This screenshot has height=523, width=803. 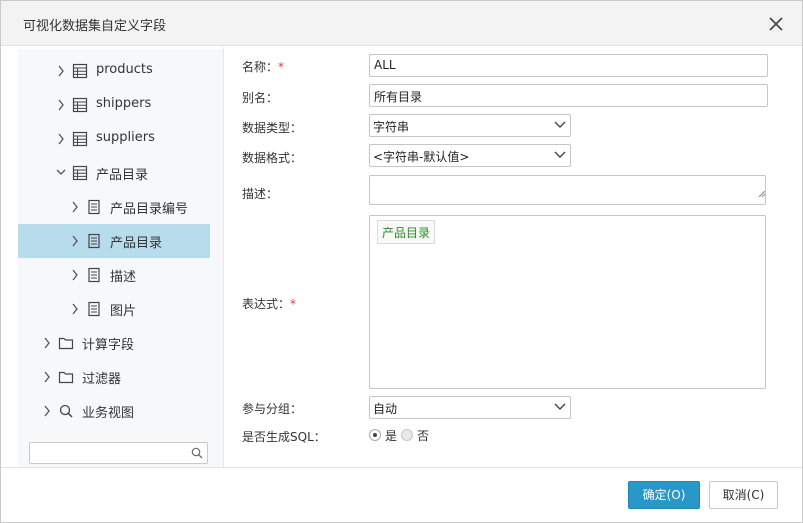 I want to click on ok-button: 确定(O), so click(x=664, y=495).